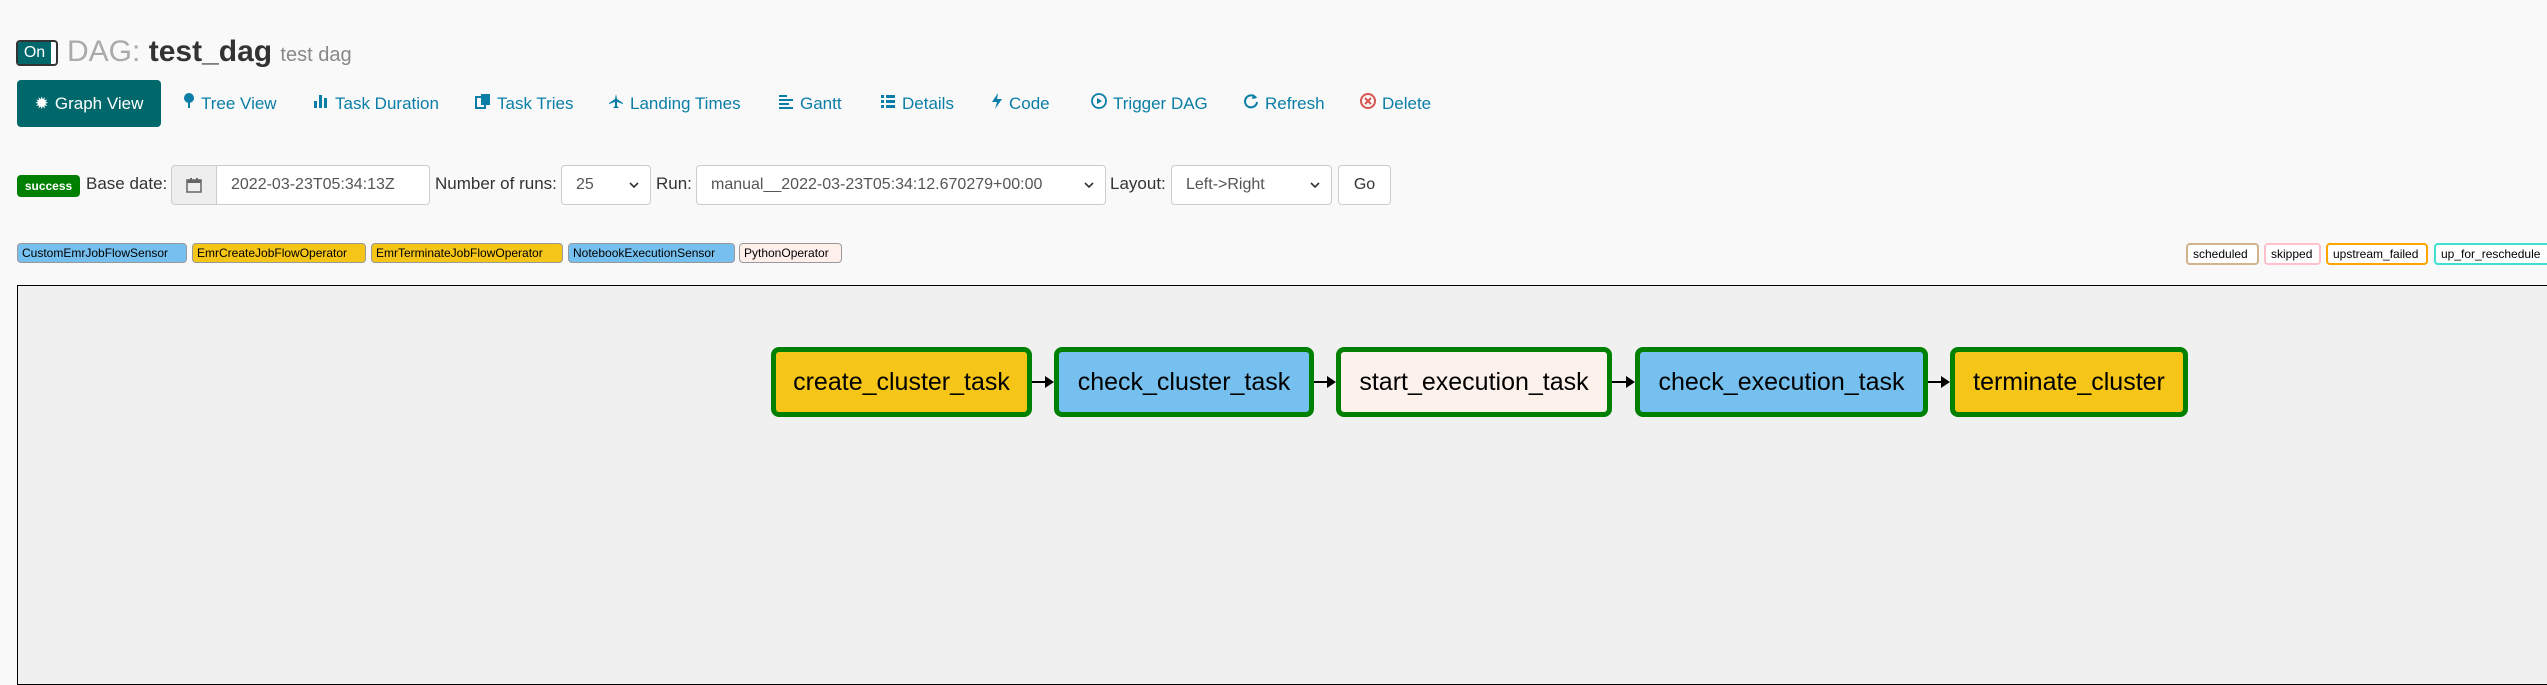 Image resolution: width=2547 pixels, height=685 pixels. What do you see at coordinates (2490, 254) in the screenshot?
I see `state-legend-item: up_for_reschedule` at bounding box center [2490, 254].